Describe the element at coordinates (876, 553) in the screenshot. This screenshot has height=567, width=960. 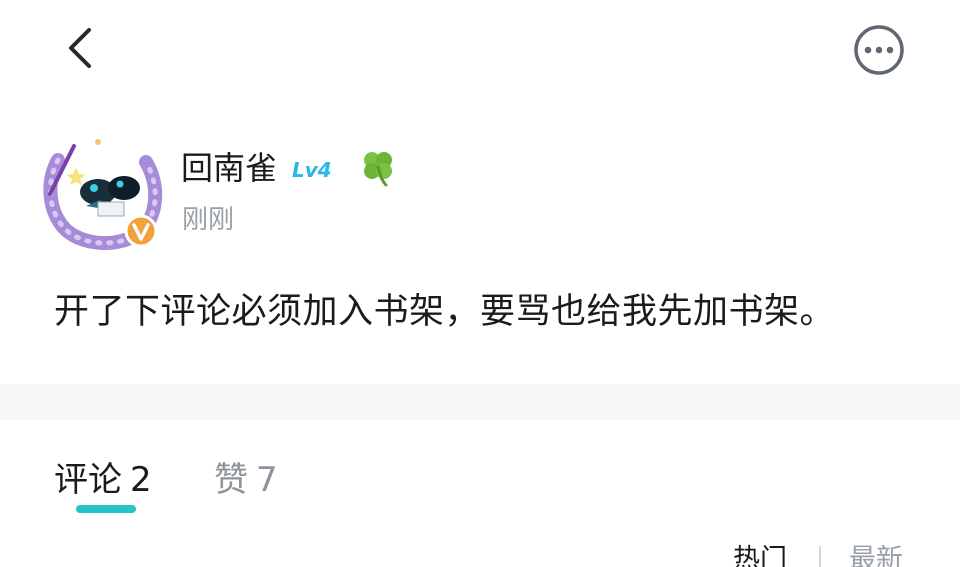
I see `sort-new-button: 最新` at that location.